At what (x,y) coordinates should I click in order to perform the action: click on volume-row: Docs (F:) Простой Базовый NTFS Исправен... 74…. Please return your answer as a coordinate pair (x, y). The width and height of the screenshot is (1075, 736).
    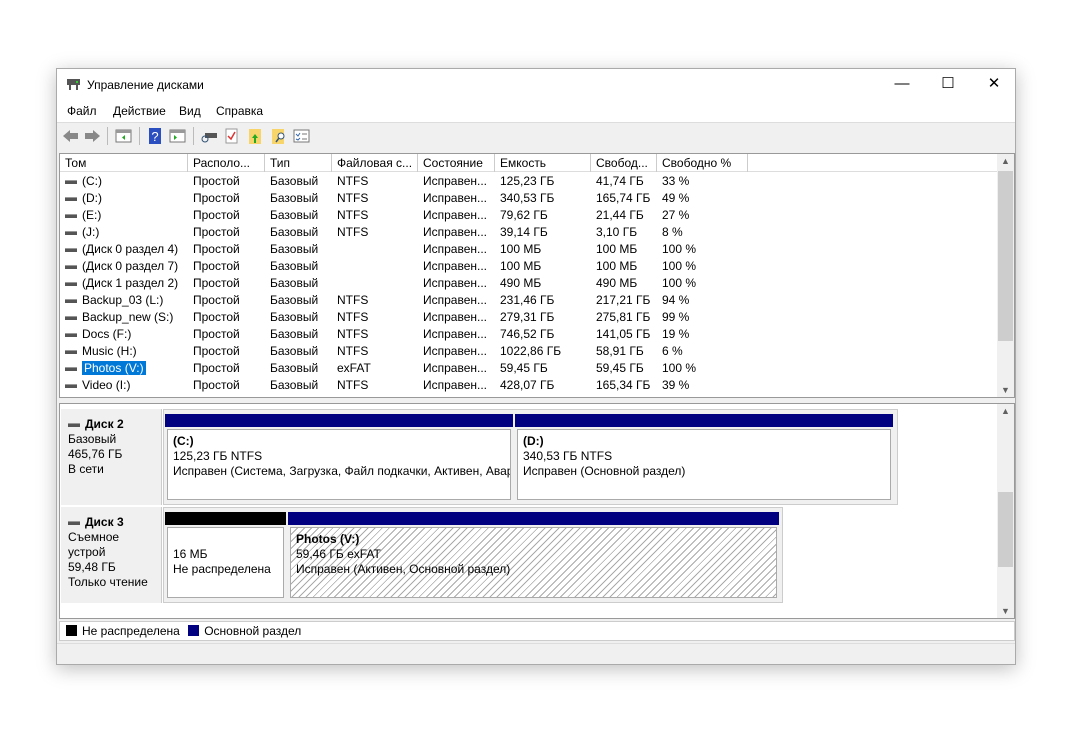
    Looking at the image, I should click on (529, 334).